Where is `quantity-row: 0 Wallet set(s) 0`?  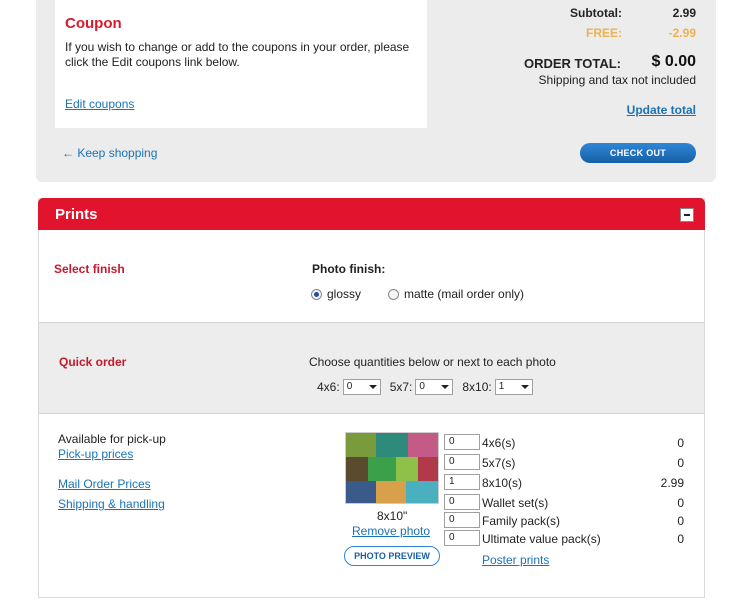 quantity-row: 0 Wallet set(s) 0 is located at coordinates (564, 503).